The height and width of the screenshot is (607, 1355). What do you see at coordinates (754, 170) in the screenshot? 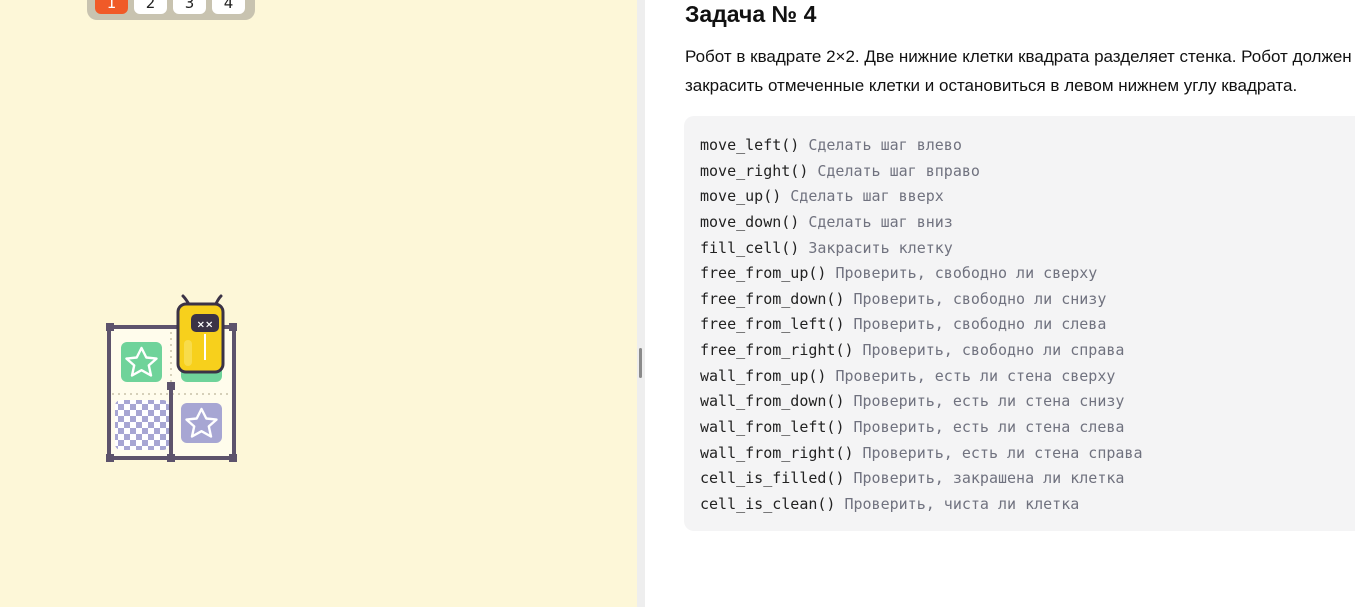
I see `command-code: move_right()` at bounding box center [754, 170].